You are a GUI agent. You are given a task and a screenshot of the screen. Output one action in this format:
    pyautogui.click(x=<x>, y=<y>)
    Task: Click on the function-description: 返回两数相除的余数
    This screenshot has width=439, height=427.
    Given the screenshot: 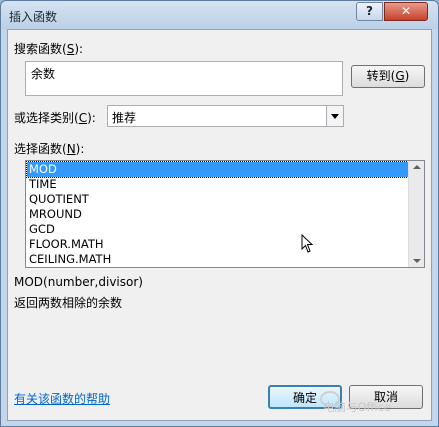 What is the action you would take?
    pyautogui.click(x=68, y=303)
    